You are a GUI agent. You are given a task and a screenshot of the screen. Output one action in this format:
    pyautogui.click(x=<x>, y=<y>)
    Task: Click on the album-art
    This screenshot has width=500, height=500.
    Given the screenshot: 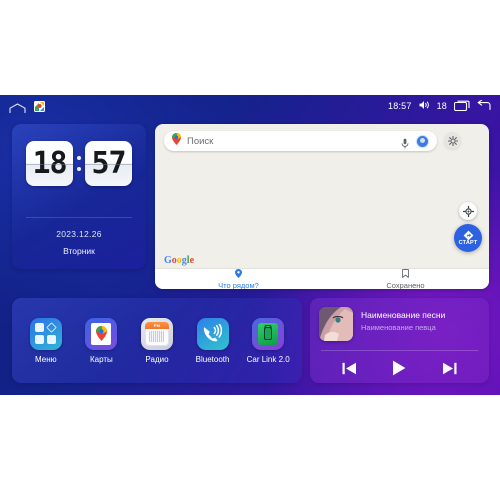 What is the action you would take?
    pyautogui.click(x=336, y=324)
    